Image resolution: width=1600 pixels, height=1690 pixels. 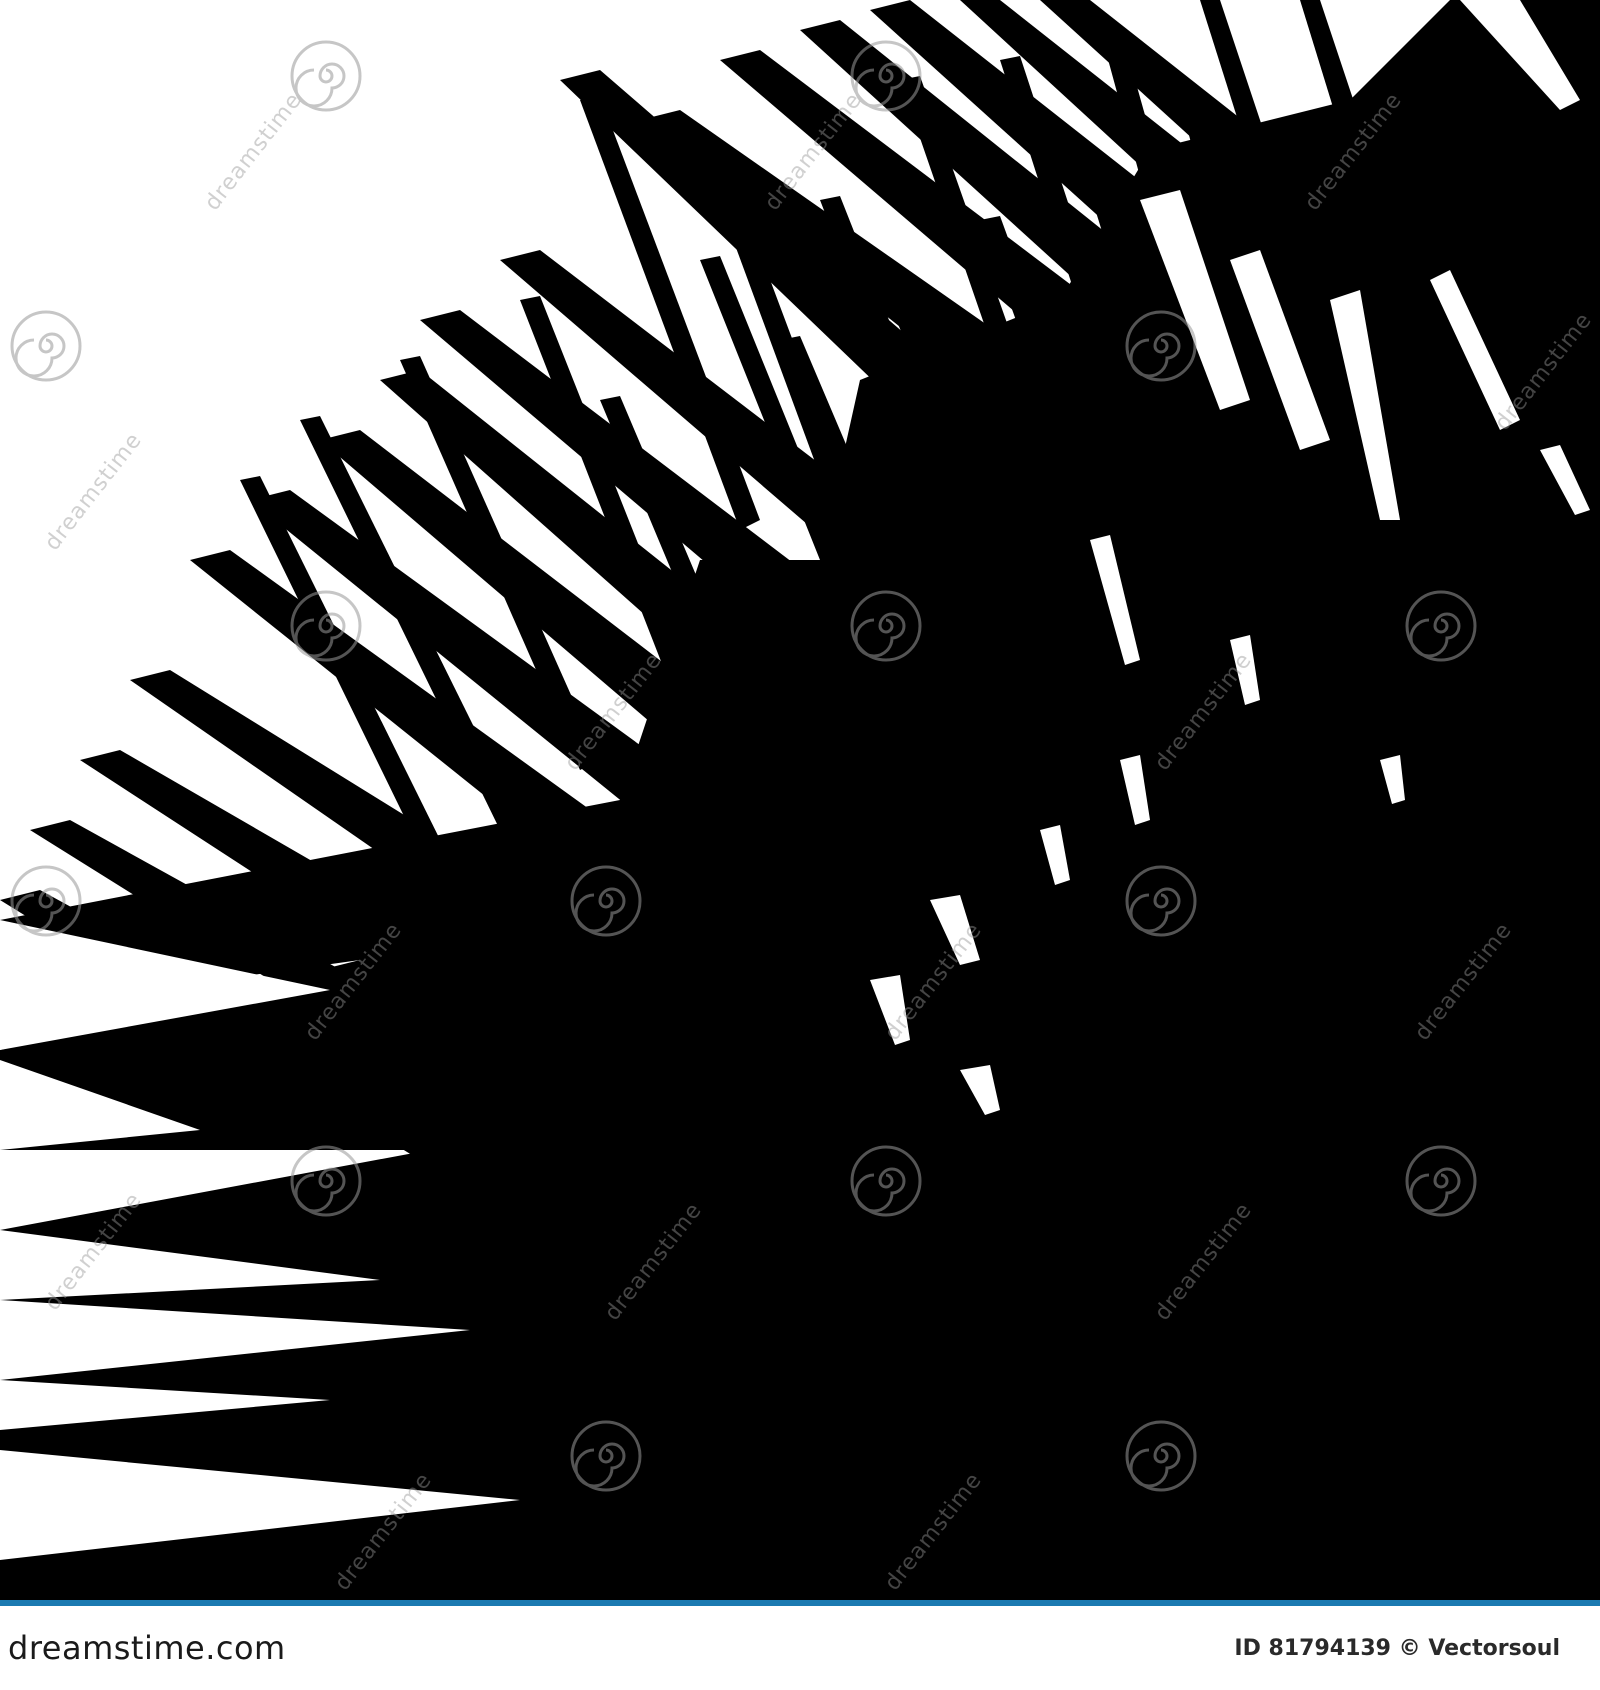 I want to click on image-meta: ID 81794139 © Vectorsoul, so click(x=1397, y=1648).